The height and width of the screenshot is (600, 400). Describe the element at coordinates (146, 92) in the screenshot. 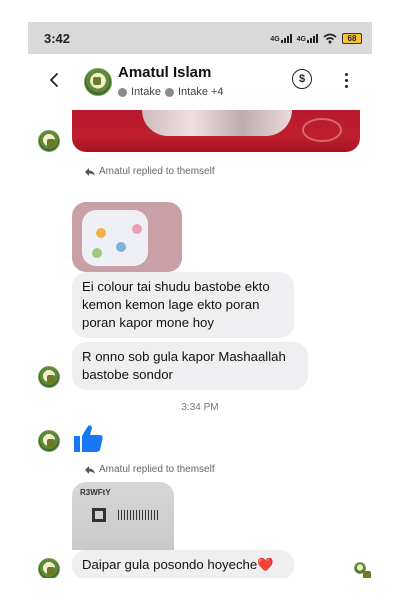

I see `tag-intake: Intake` at that location.